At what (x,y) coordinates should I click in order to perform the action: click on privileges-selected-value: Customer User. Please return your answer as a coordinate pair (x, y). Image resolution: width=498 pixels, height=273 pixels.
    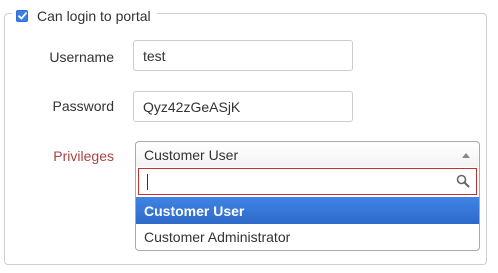
    Looking at the image, I should click on (191, 155).